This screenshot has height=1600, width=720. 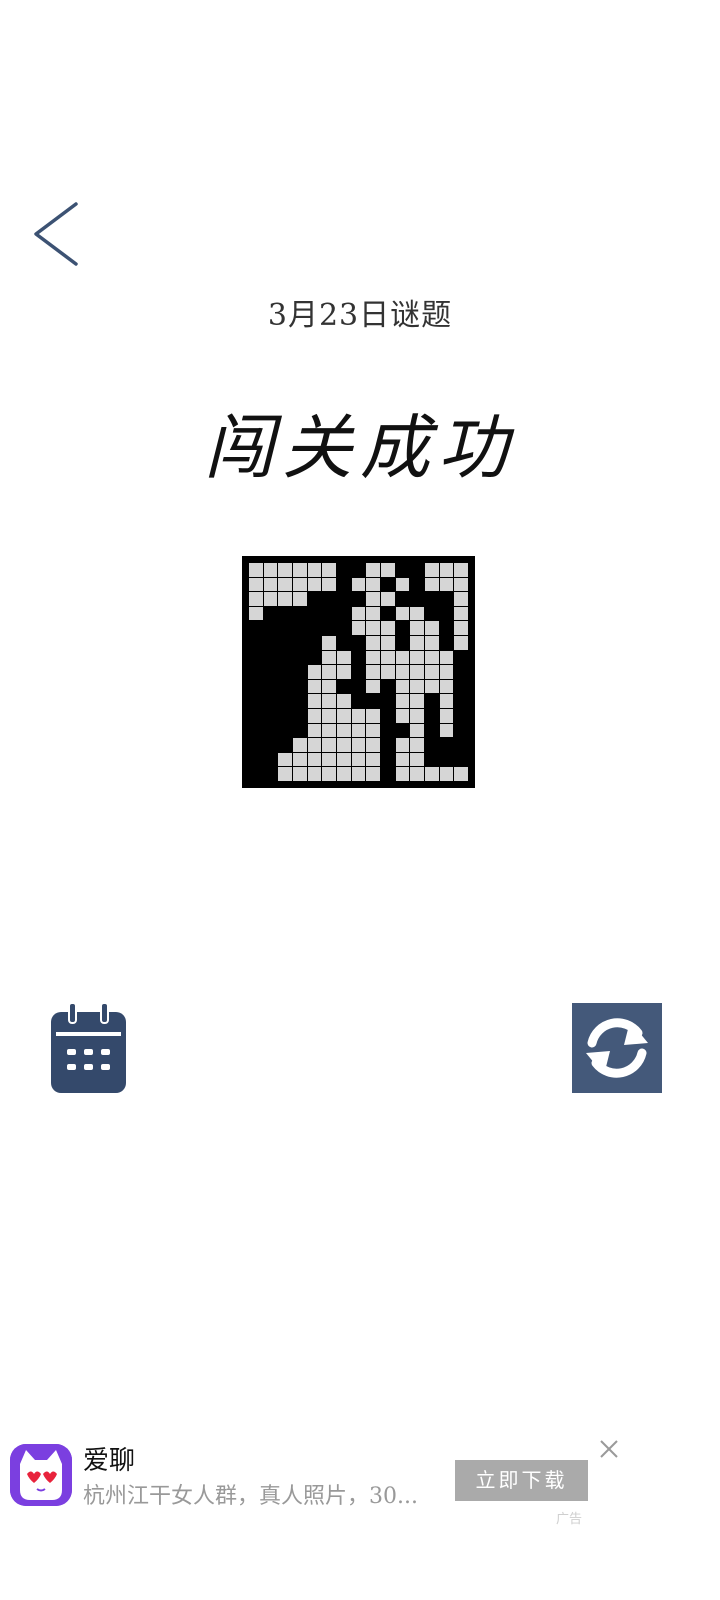 I want to click on back-button, so click(x=58, y=234).